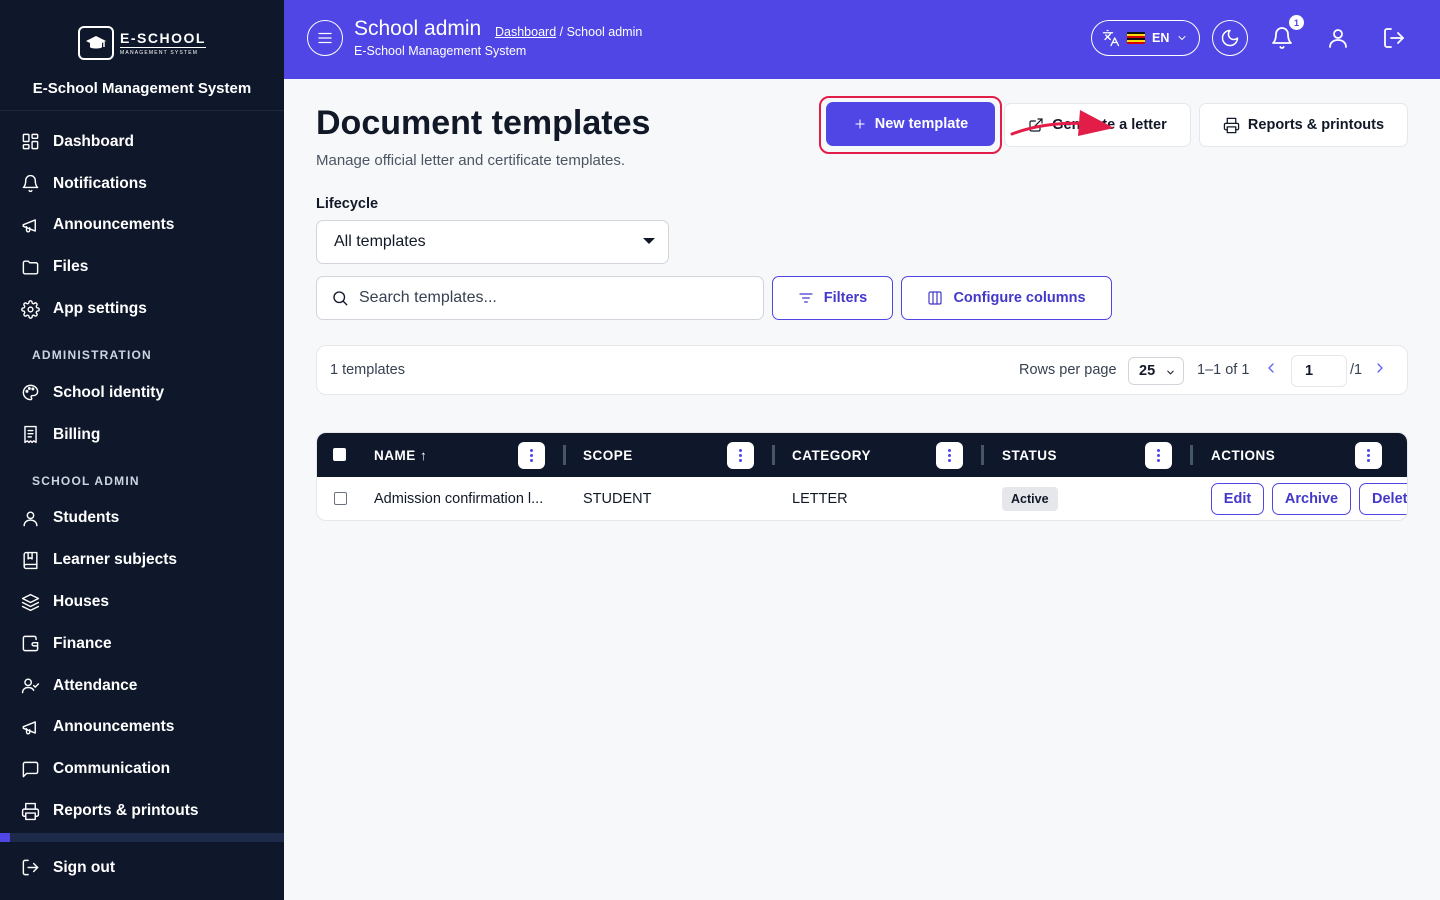 This screenshot has width=1440, height=900. Describe the element at coordinates (935, 298) in the screenshot. I see `columns-icon` at that location.